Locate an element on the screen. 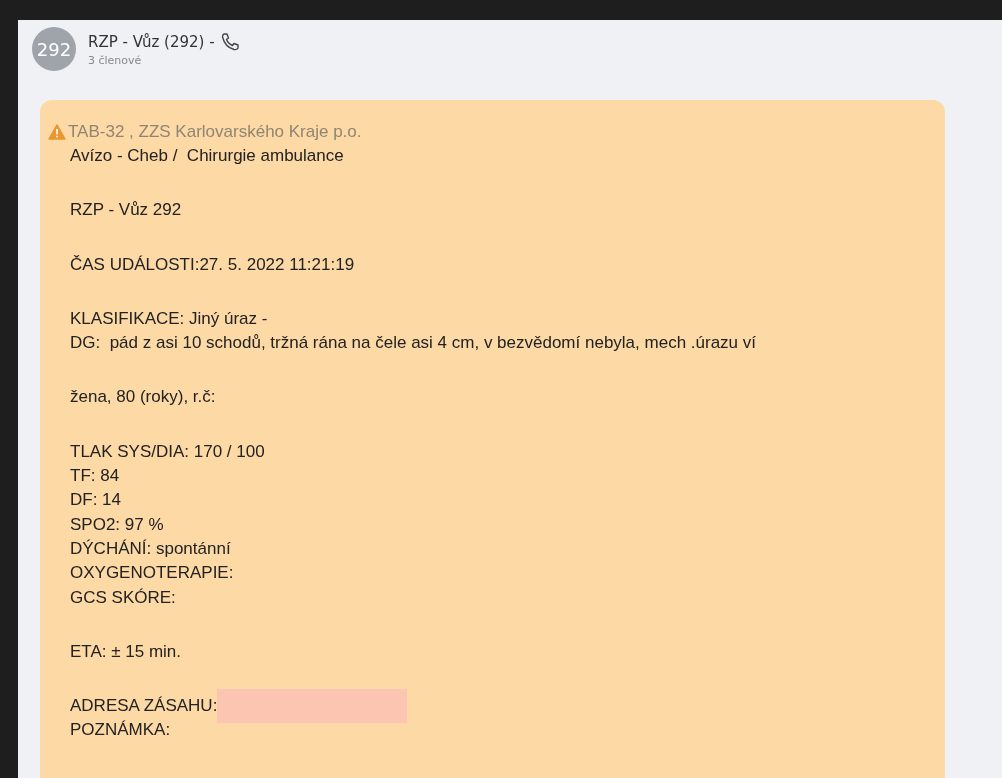 The image size is (1002, 778). sender-name: TAB-32 , ZZS Karlovarského Kraje p.o. is located at coordinates (215, 132).